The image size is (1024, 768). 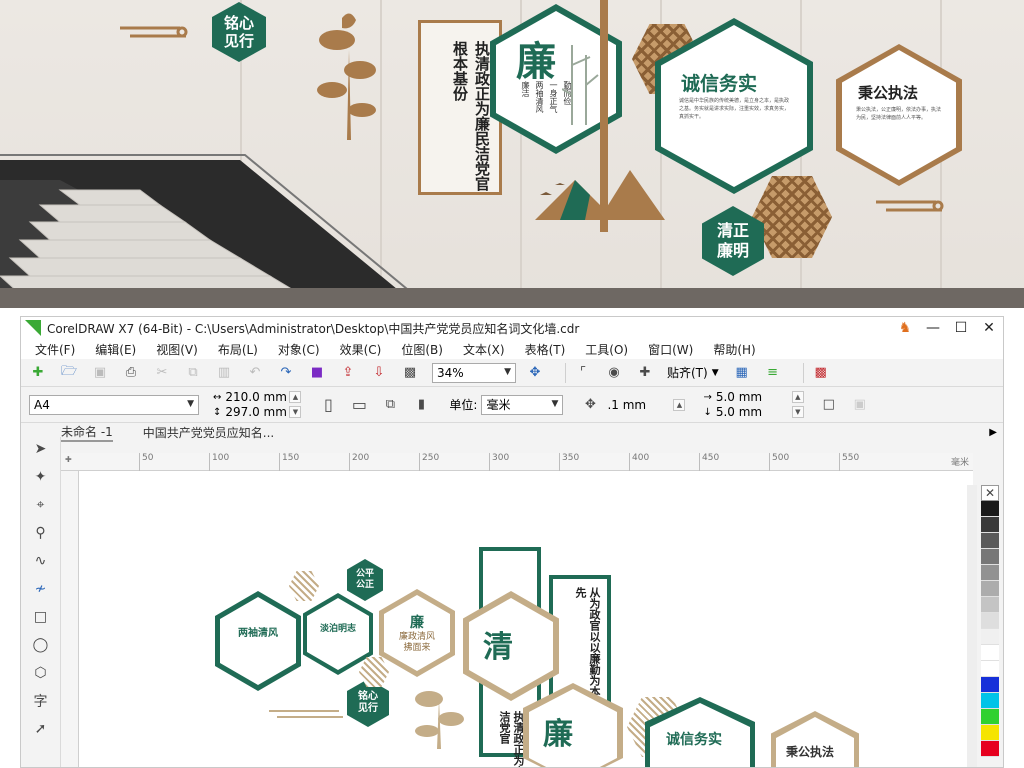 I want to click on page-size-combo: A4 ▼, so click(x=114, y=404).